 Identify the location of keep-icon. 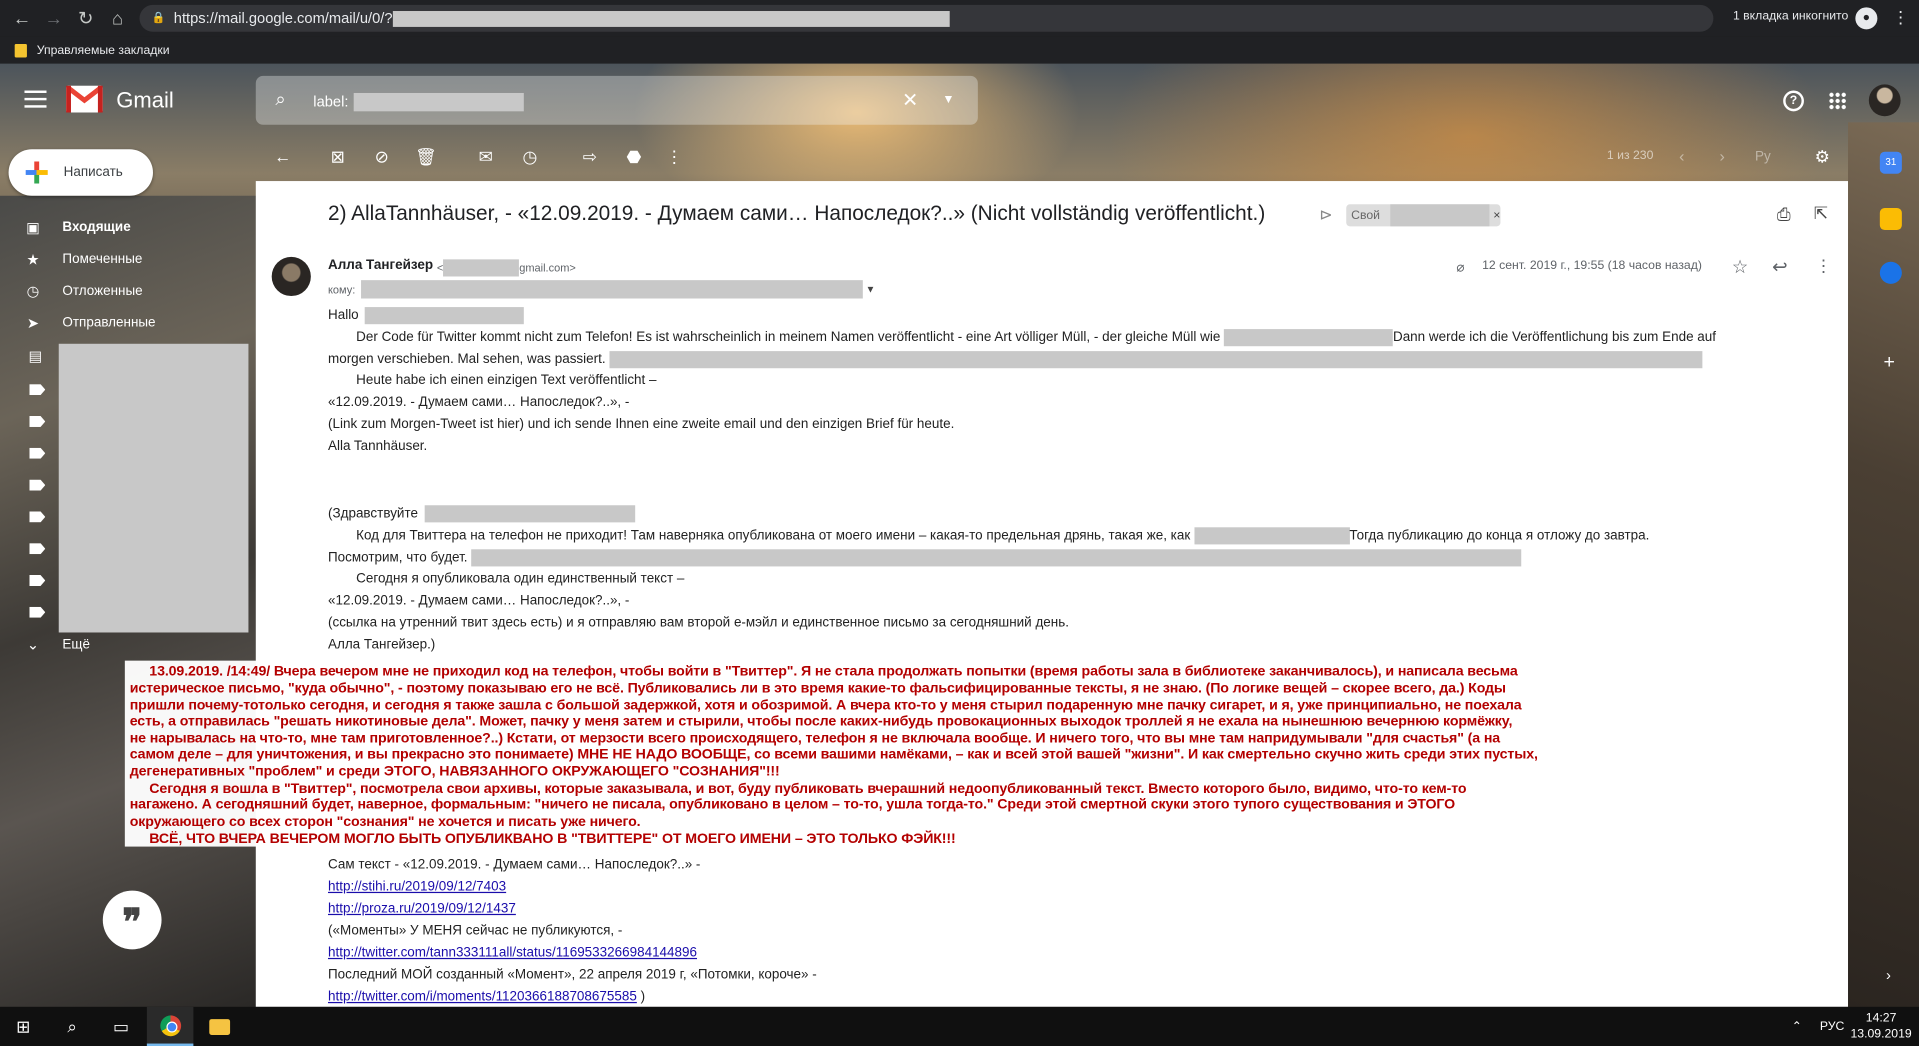
(1890, 218).